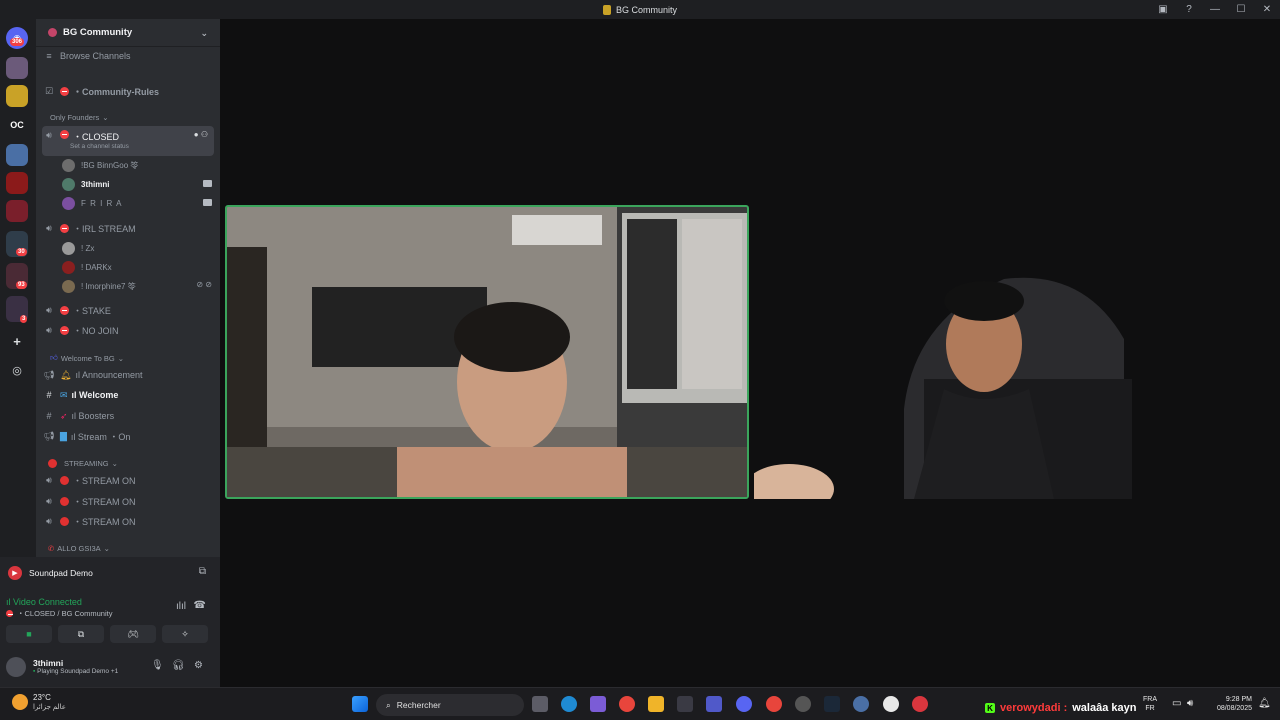  I want to click on channel-stream-on: 📢︎ ▇ ıl Stream ・On, so click(128, 436).